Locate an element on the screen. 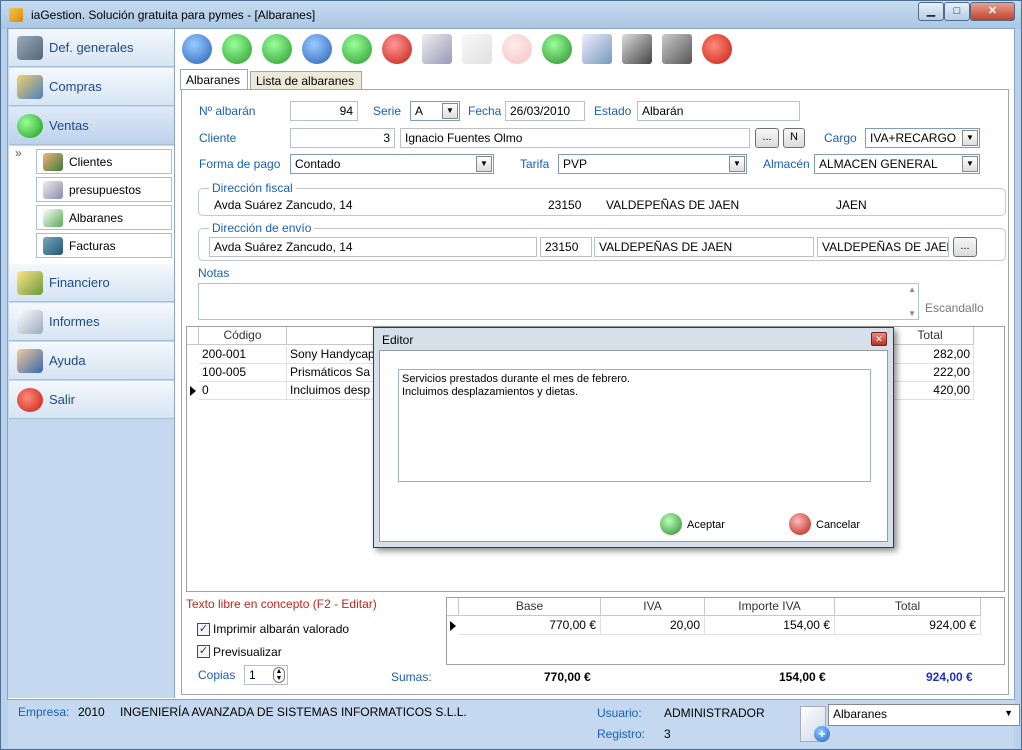  cargo-select: IVA+RECARGO ▼ is located at coordinates (922, 138).